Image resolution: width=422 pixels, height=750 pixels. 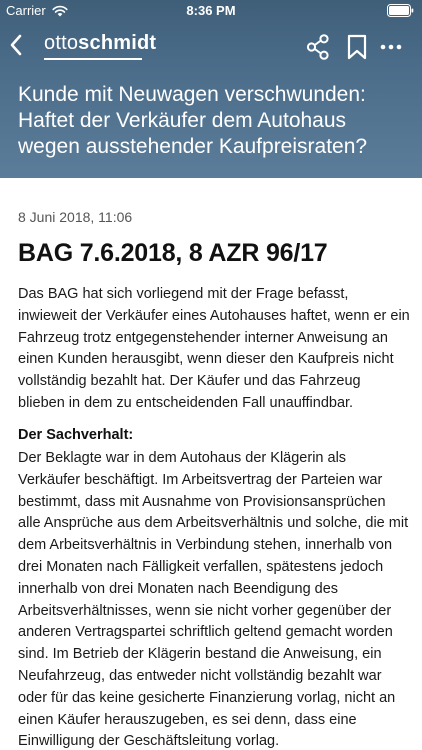 I want to click on status-time: 8:36 PM, so click(x=211, y=10).